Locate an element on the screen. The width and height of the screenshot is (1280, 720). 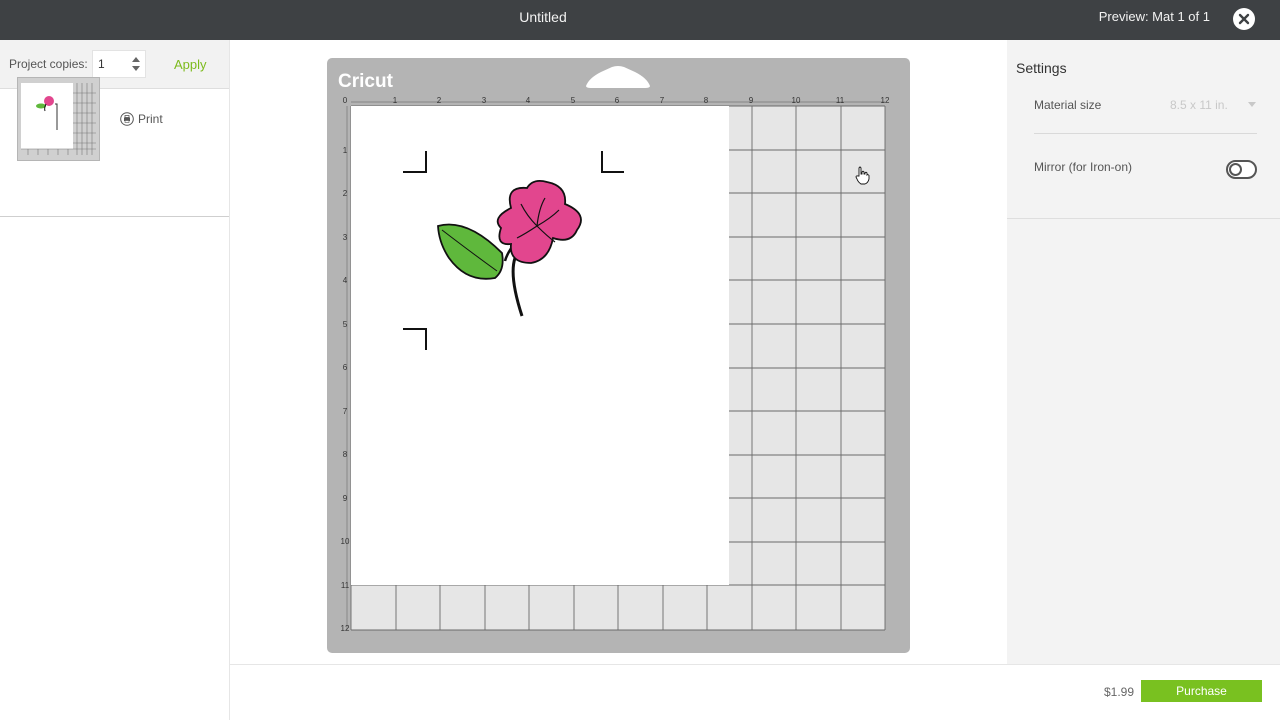
apply-button: Apply is located at coordinates (190, 64).